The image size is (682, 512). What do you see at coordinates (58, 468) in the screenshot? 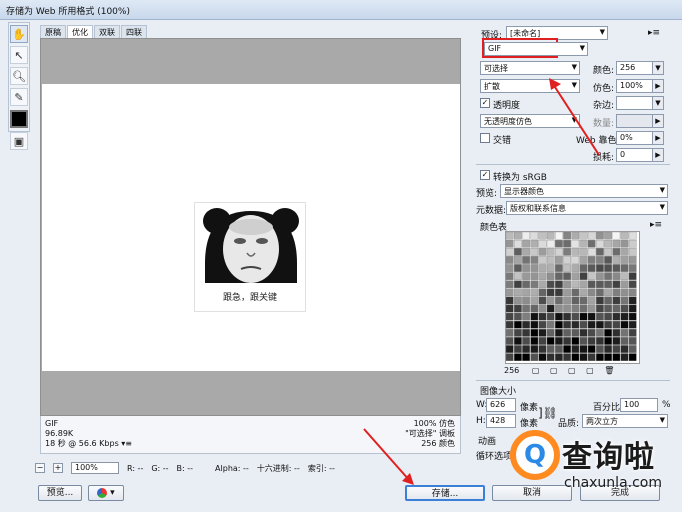
I see `zoom-in-button: +` at bounding box center [58, 468].